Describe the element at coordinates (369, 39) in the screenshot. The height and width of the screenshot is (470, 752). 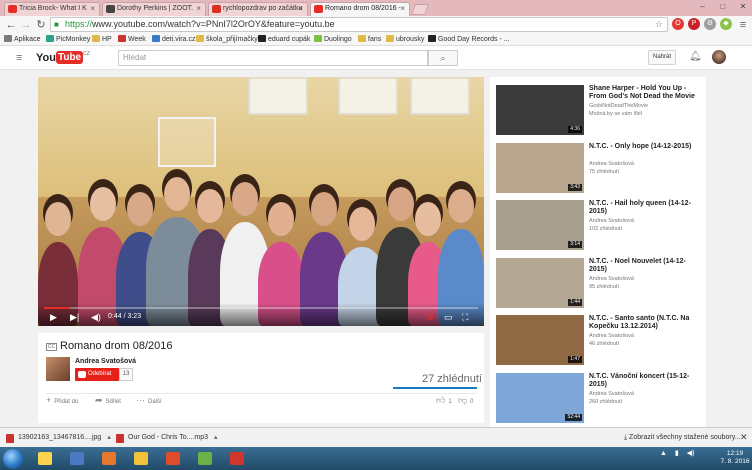
I see `bookmark-fans: fans` at that location.